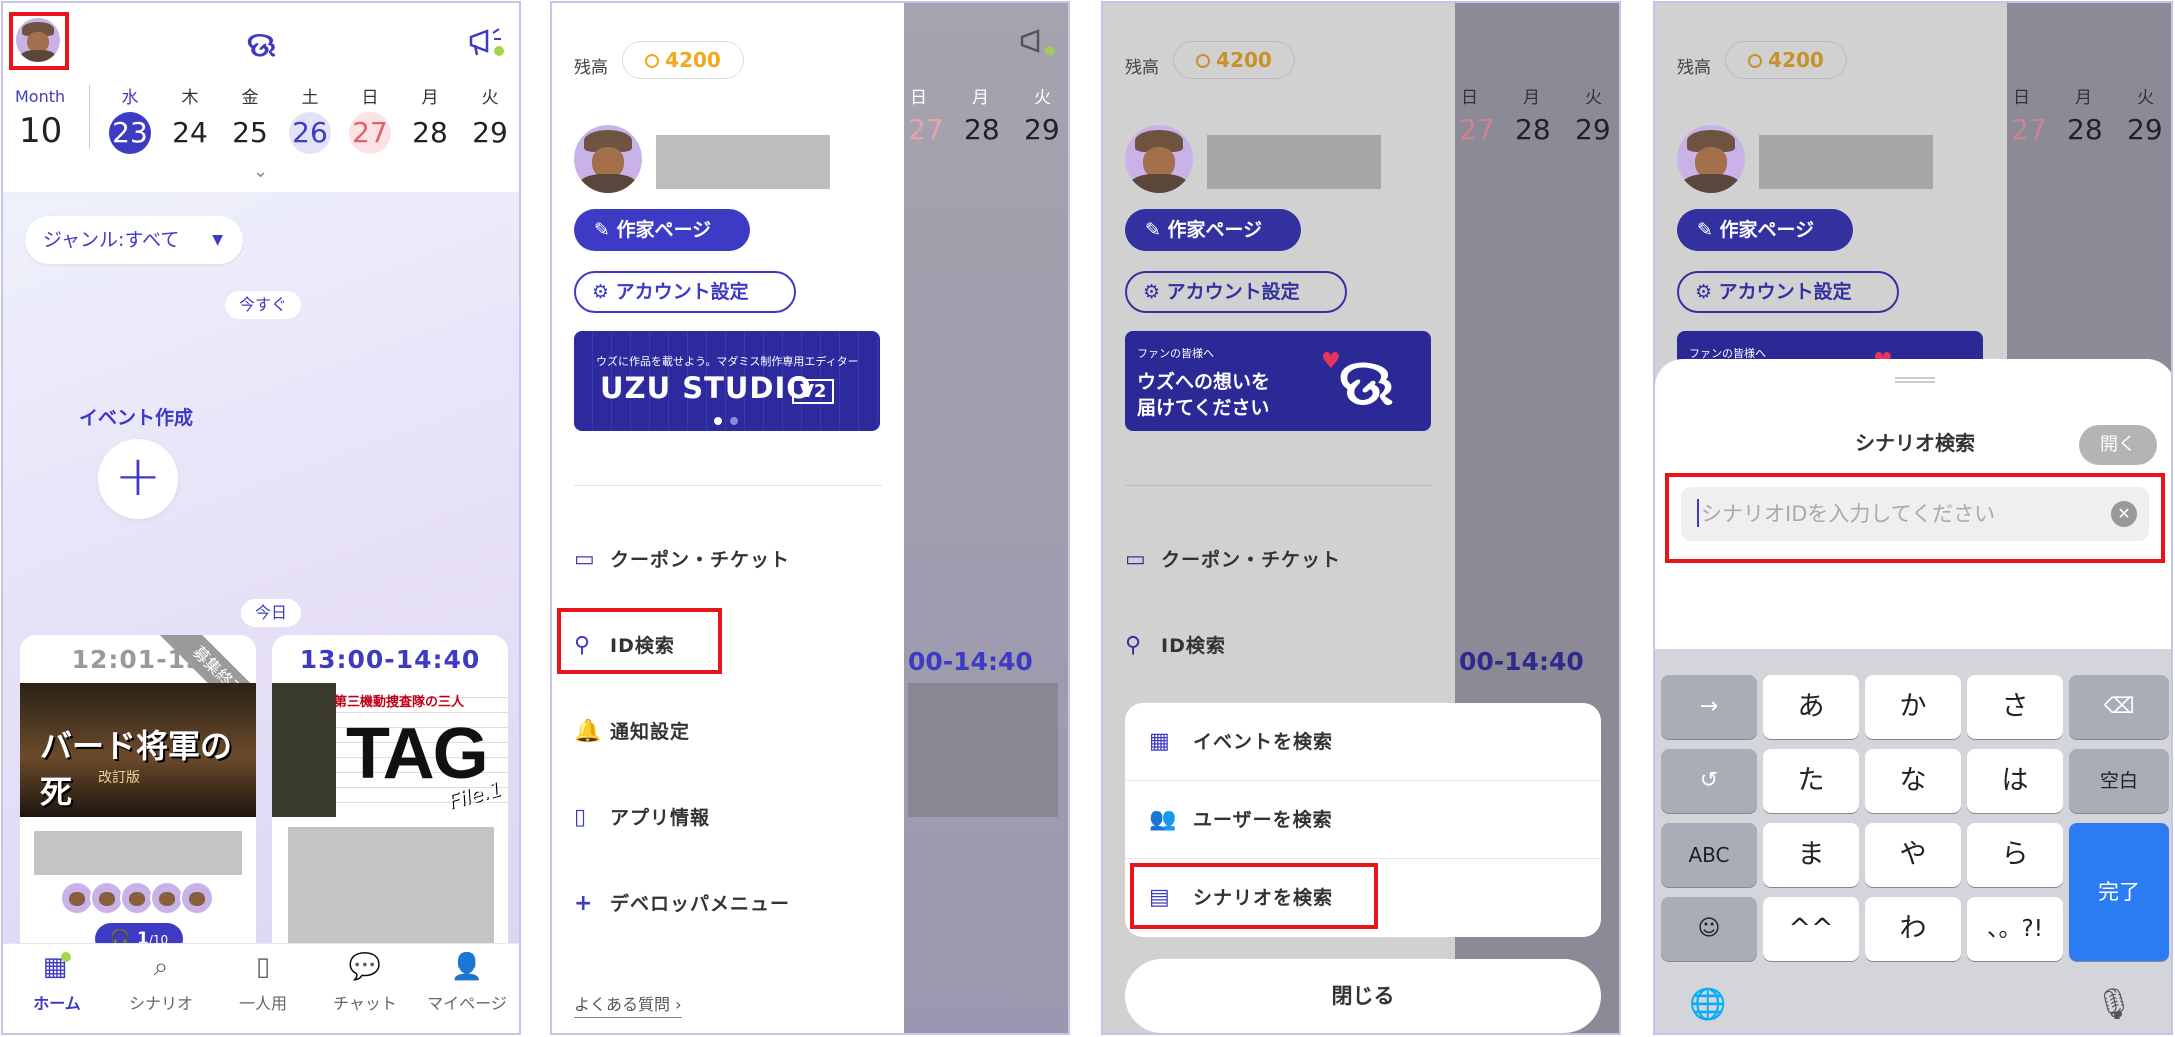 This screenshot has height=1037, width=2175. I want to click on search-users-option: 👥 ユーザーを検索, so click(1363, 820).